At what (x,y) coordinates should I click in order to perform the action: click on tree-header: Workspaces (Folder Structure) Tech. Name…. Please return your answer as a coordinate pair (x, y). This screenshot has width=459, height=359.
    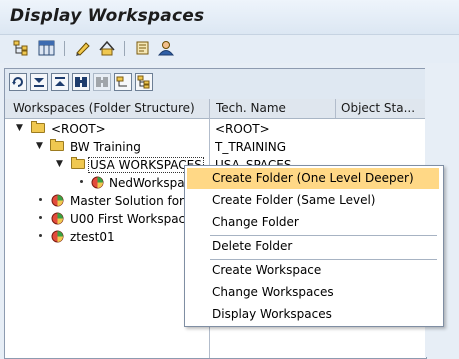
    Looking at the image, I should click on (215, 109).